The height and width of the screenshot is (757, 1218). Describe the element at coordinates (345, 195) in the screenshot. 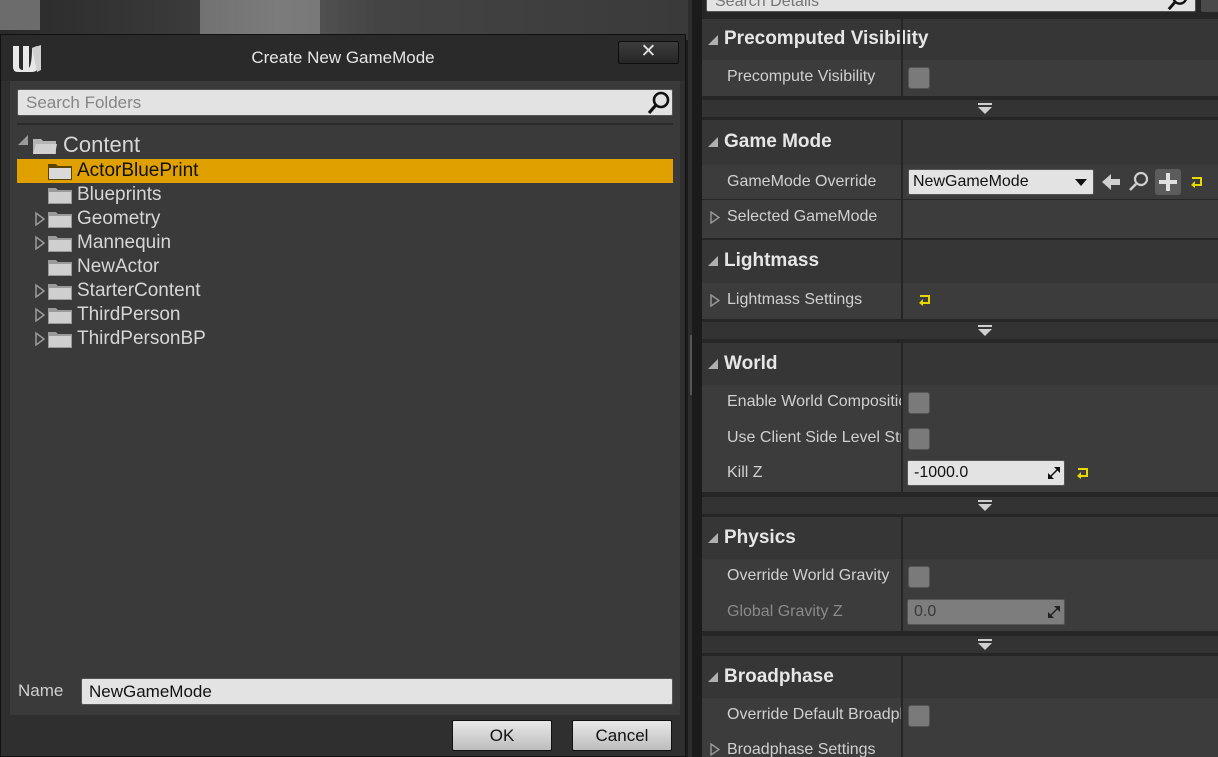

I see `tree-item-blueprints: Blueprints` at that location.